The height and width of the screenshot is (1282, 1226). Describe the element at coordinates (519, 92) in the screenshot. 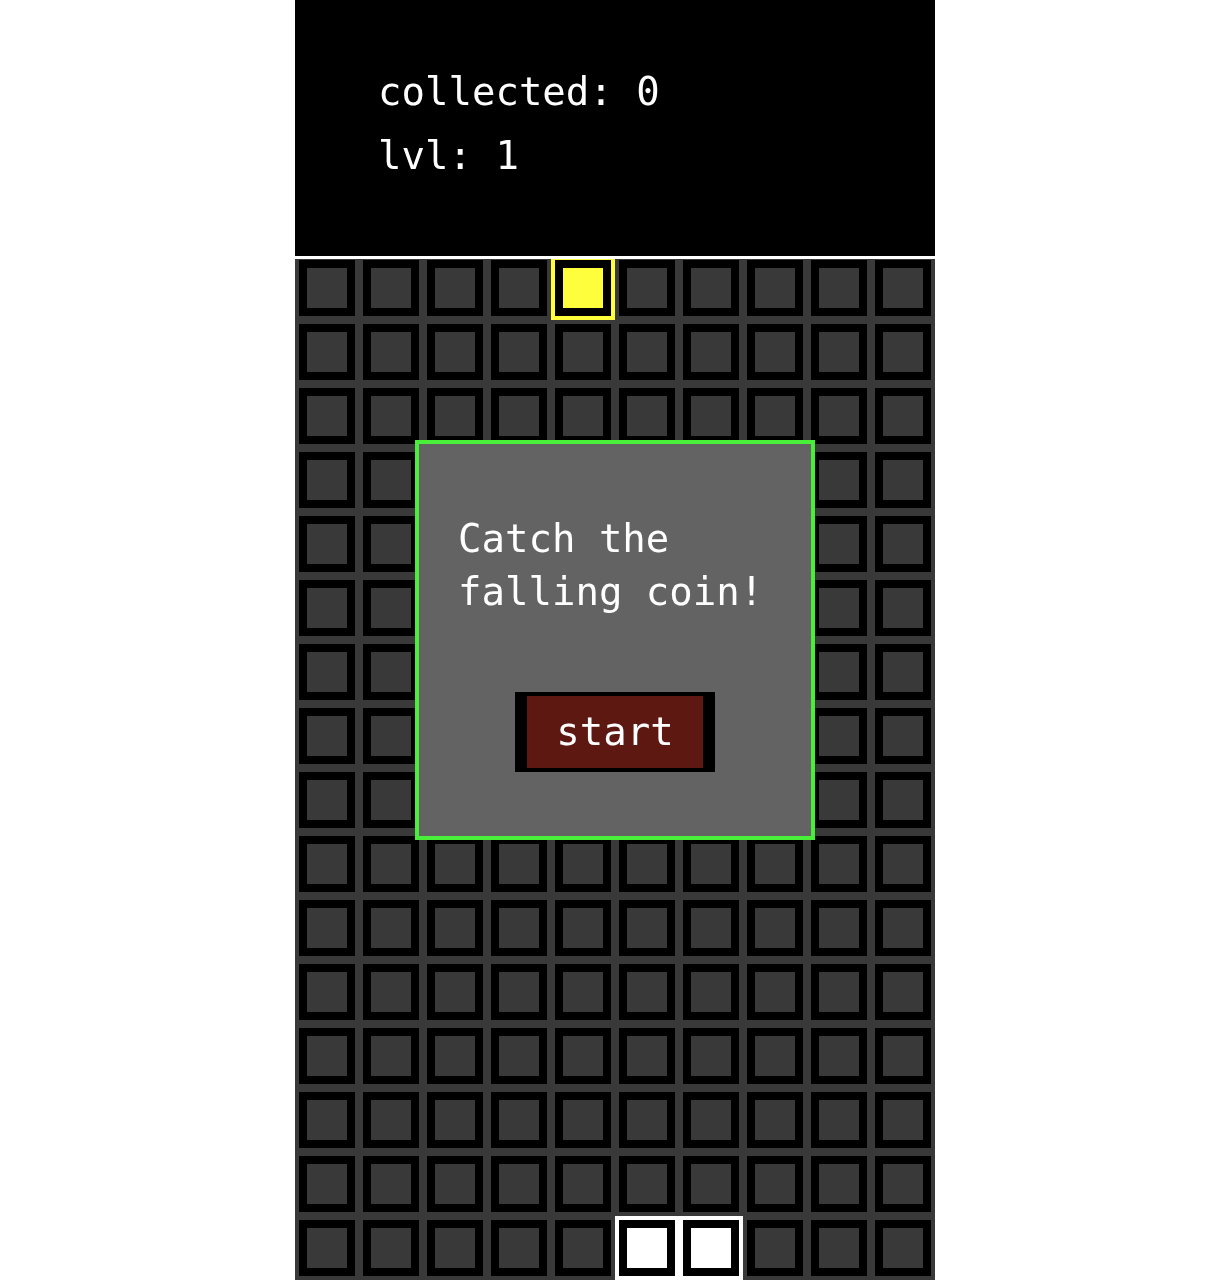

I see `hud-text: collected: 0` at that location.